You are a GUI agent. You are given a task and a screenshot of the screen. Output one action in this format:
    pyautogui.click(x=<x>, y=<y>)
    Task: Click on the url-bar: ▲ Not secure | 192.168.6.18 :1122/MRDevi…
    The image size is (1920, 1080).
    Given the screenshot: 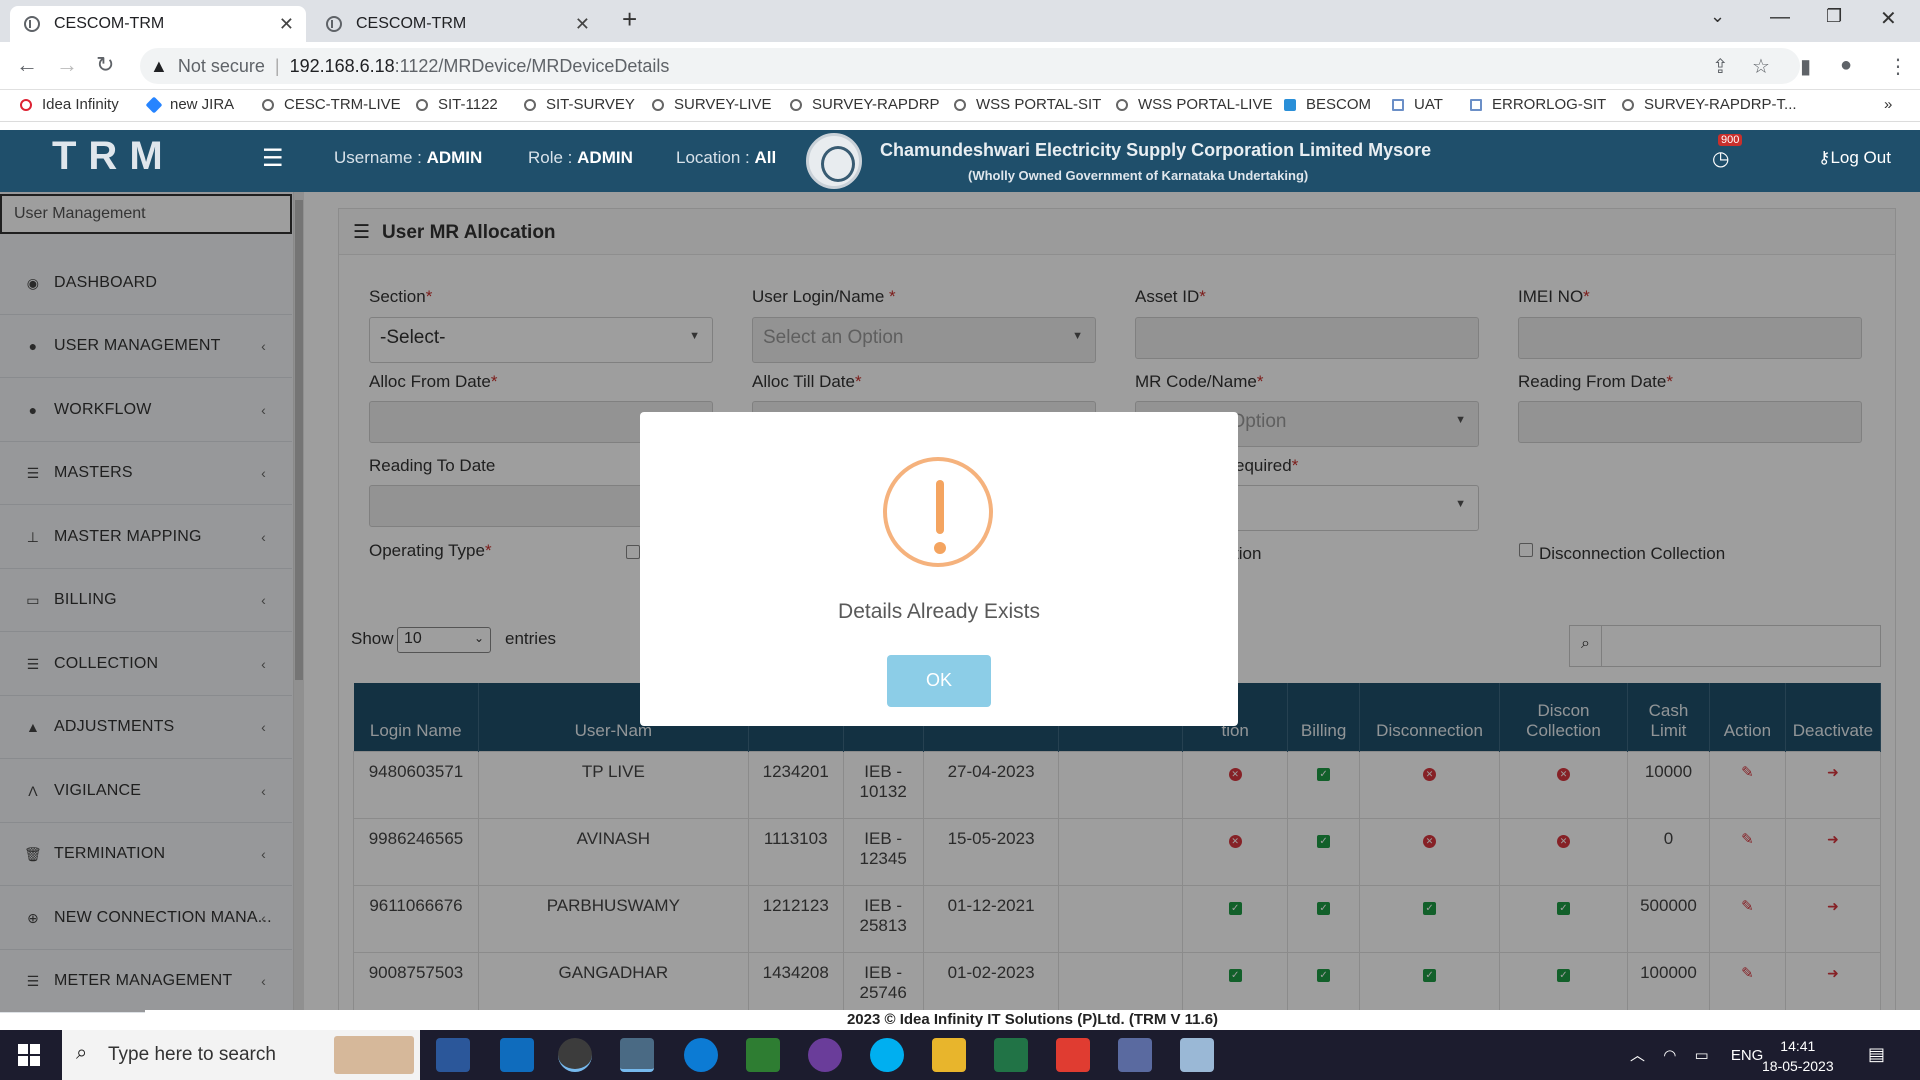 What is the action you would take?
    pyautogui.click(x=970, y=66)
    